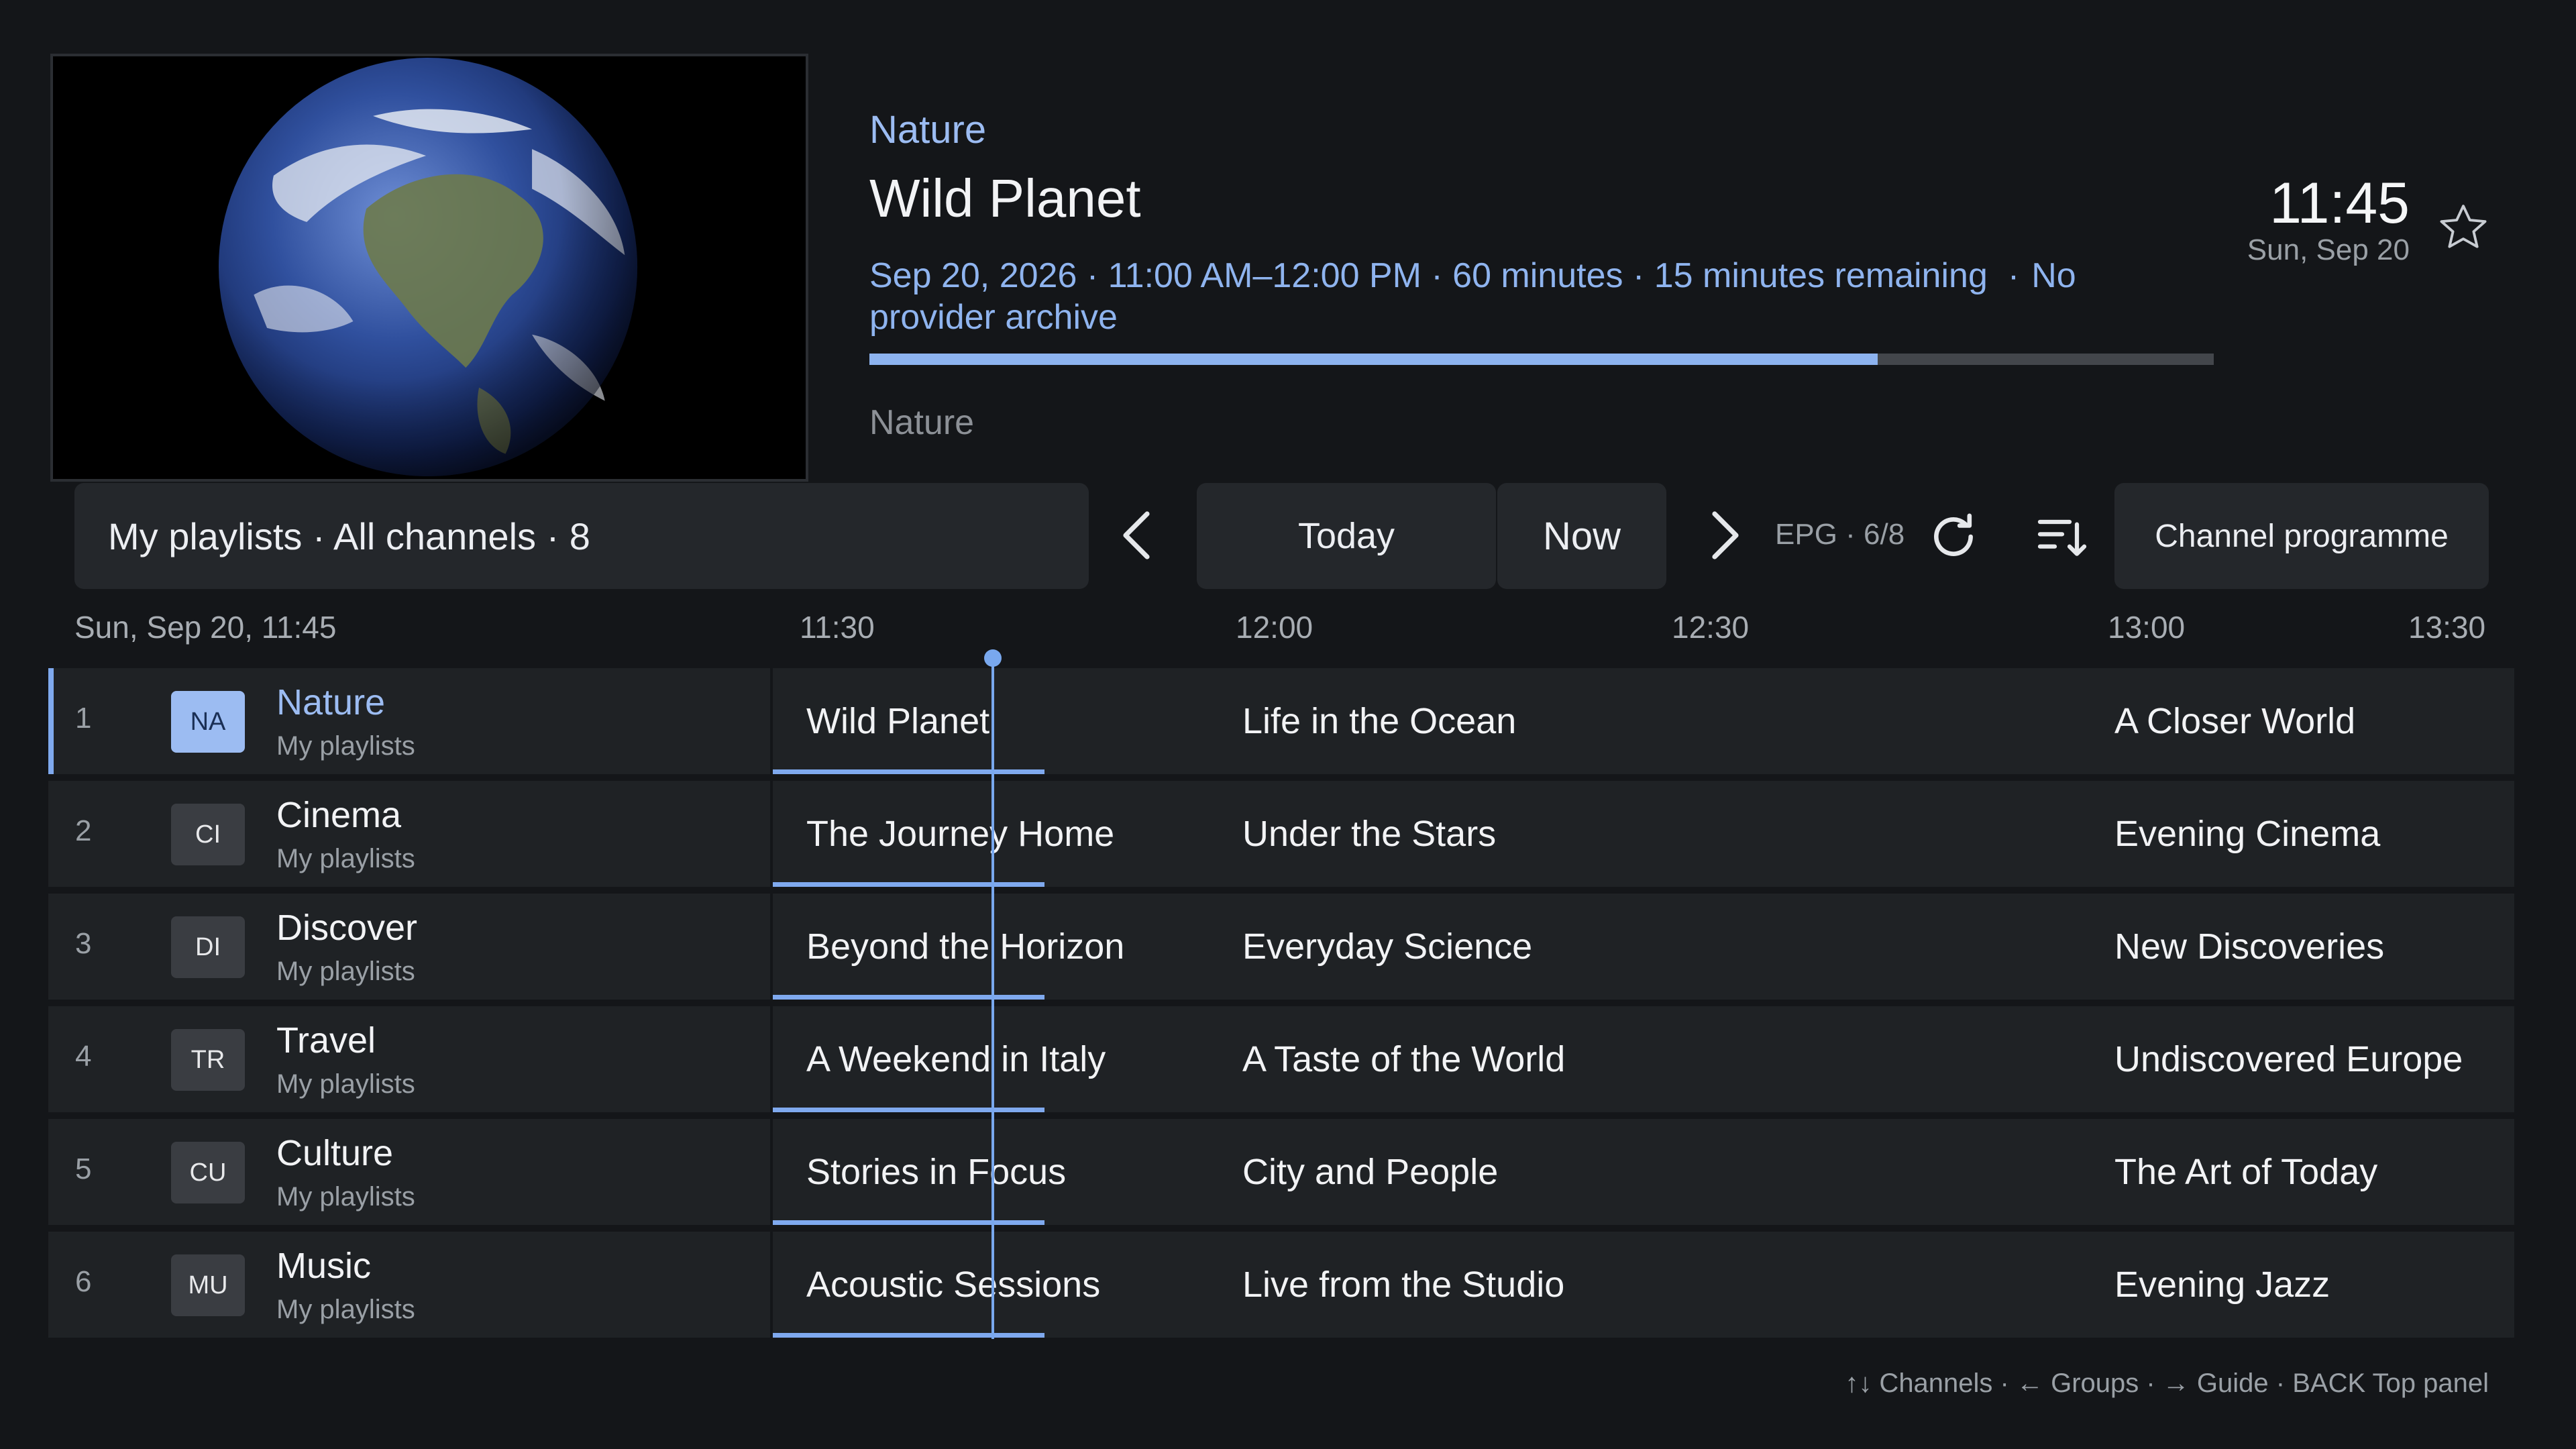 This screenshot has height=1449, width=2576. I want to click on program-title: City and People, so click(1370, 1172).